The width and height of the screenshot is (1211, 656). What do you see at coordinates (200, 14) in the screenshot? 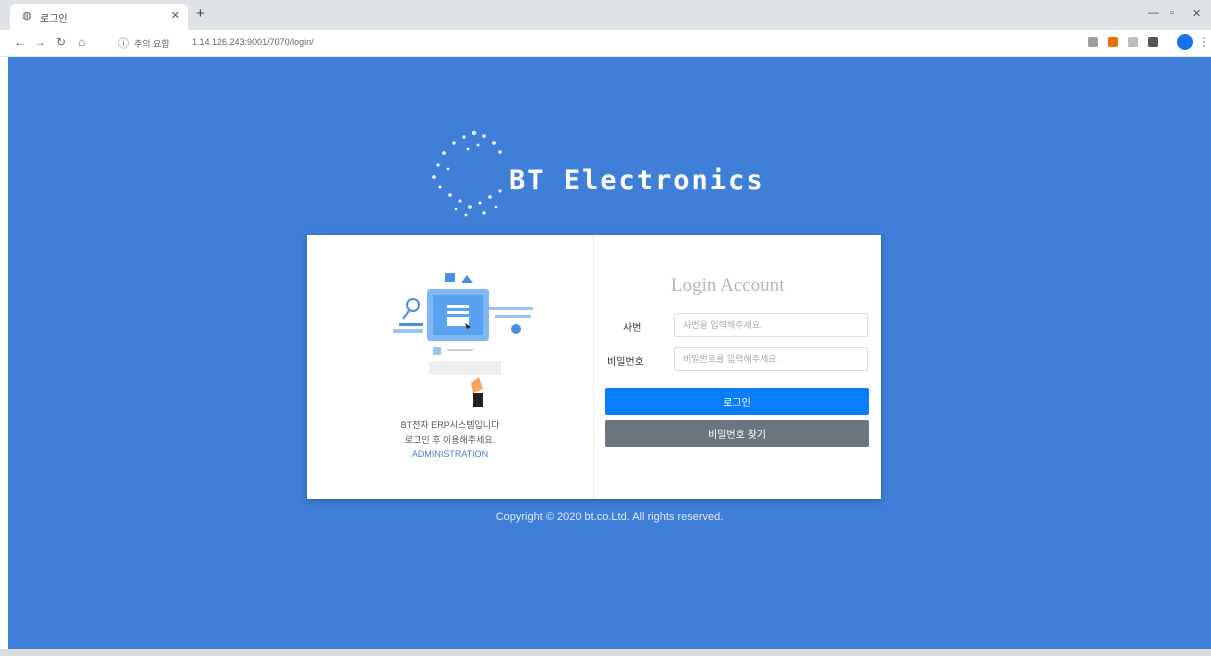
I see `new-tab-icon: +` at bounding box center [200, 14].